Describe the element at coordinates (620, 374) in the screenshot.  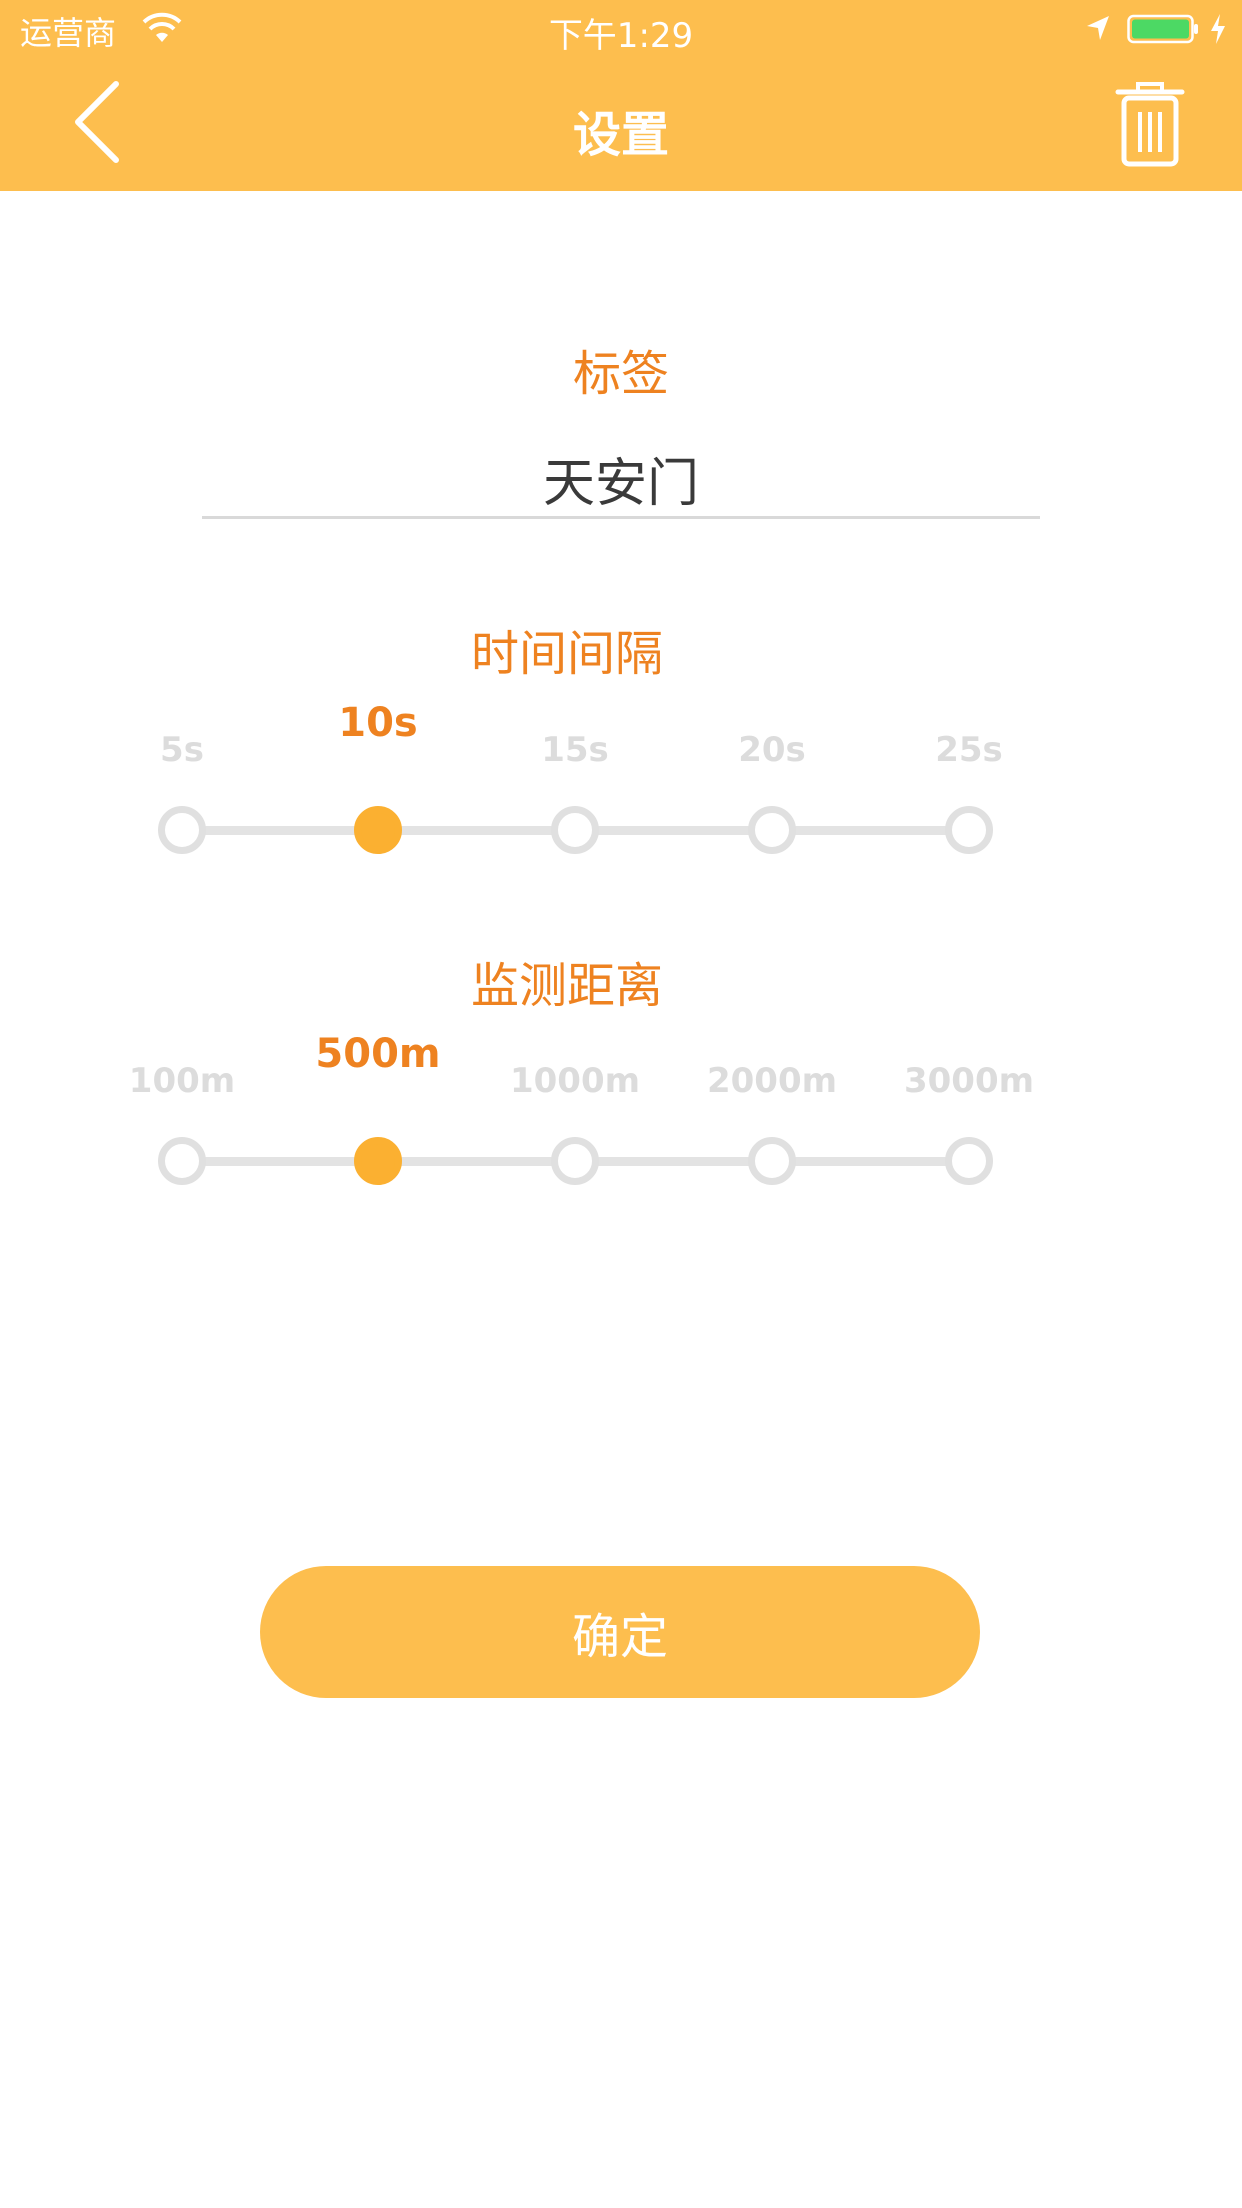
I see `label-section-title: 标签` at that location.